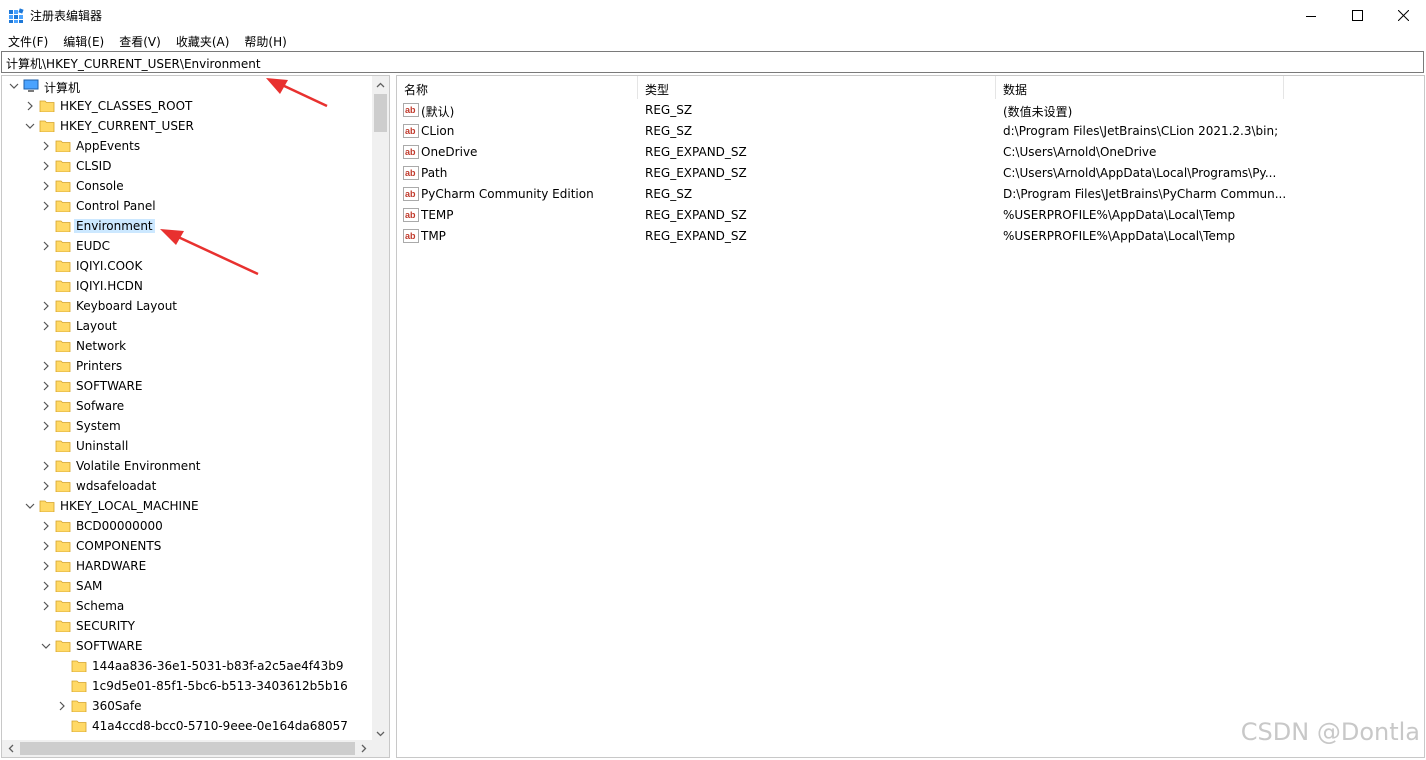 Image resolution: width=1426 pixels, height=760 pixels. What do you see at coordinates (83, 41) in the screenshot?
I see `menu-edit: 编辑(E)` at bounding box center [83, 41].